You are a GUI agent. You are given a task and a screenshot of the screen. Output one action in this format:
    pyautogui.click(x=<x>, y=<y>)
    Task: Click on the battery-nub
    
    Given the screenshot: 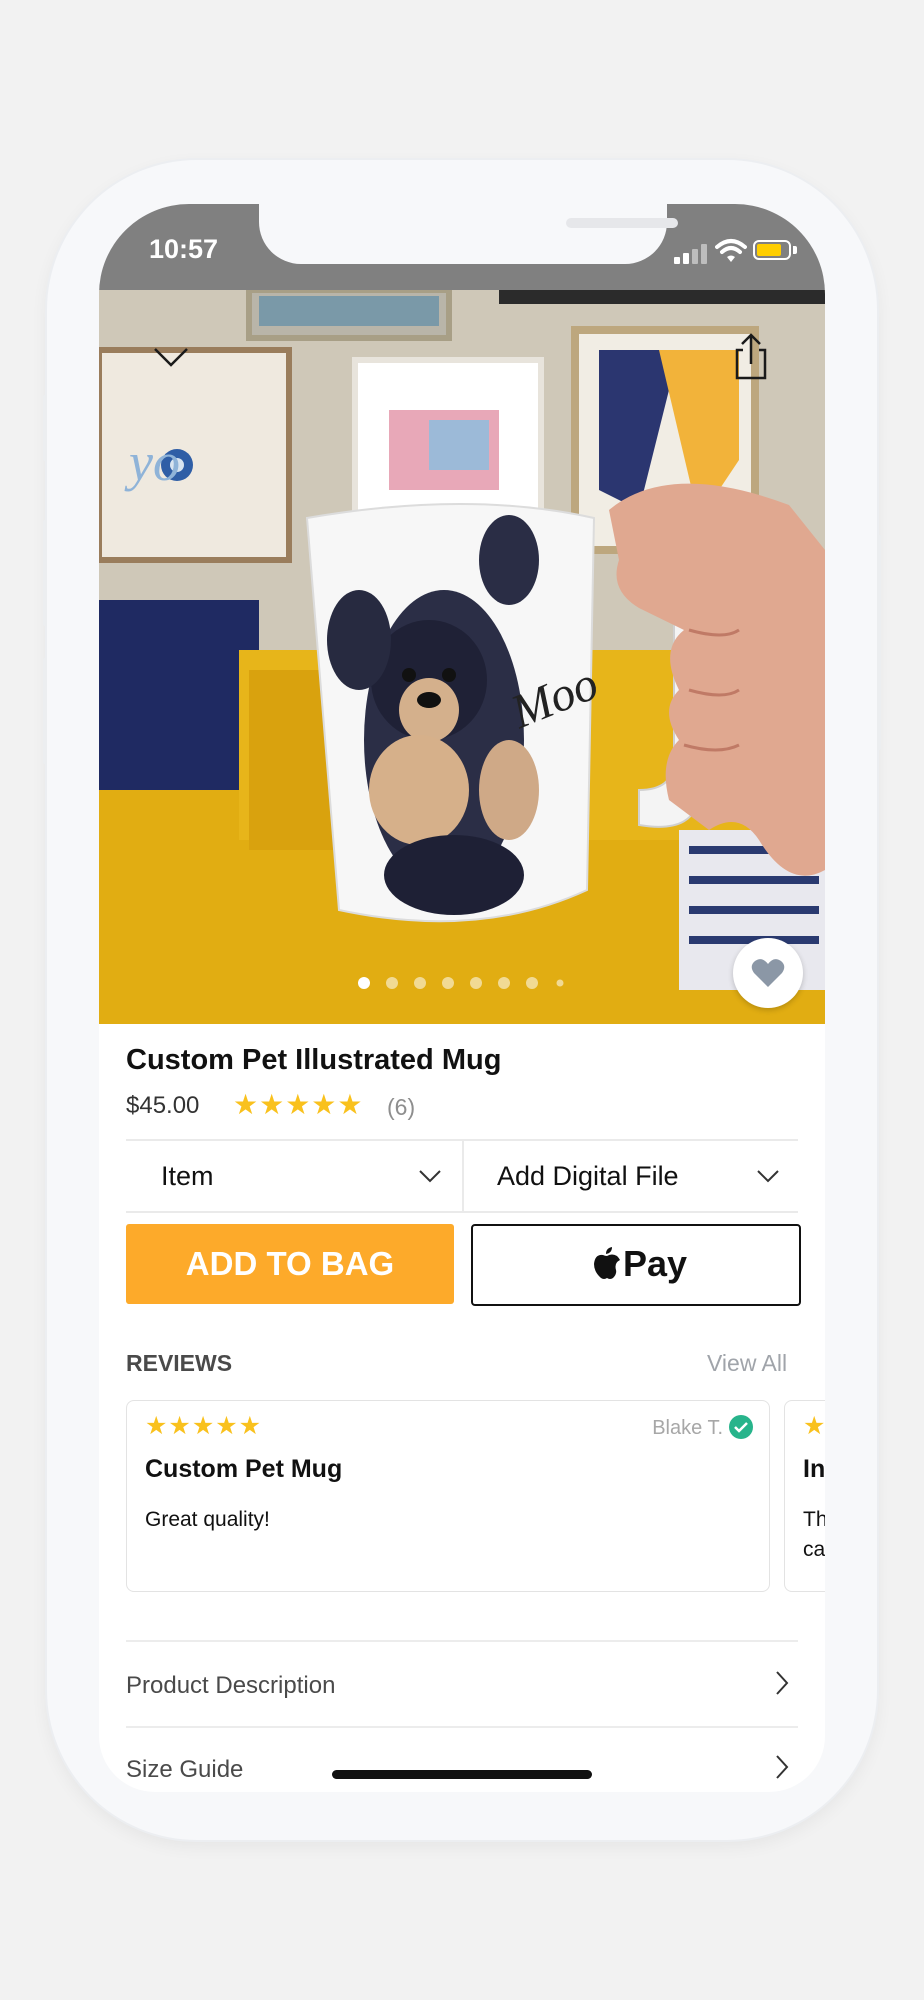 What is the action you would take?
    pyautogui.click(x=795, y=250)
    